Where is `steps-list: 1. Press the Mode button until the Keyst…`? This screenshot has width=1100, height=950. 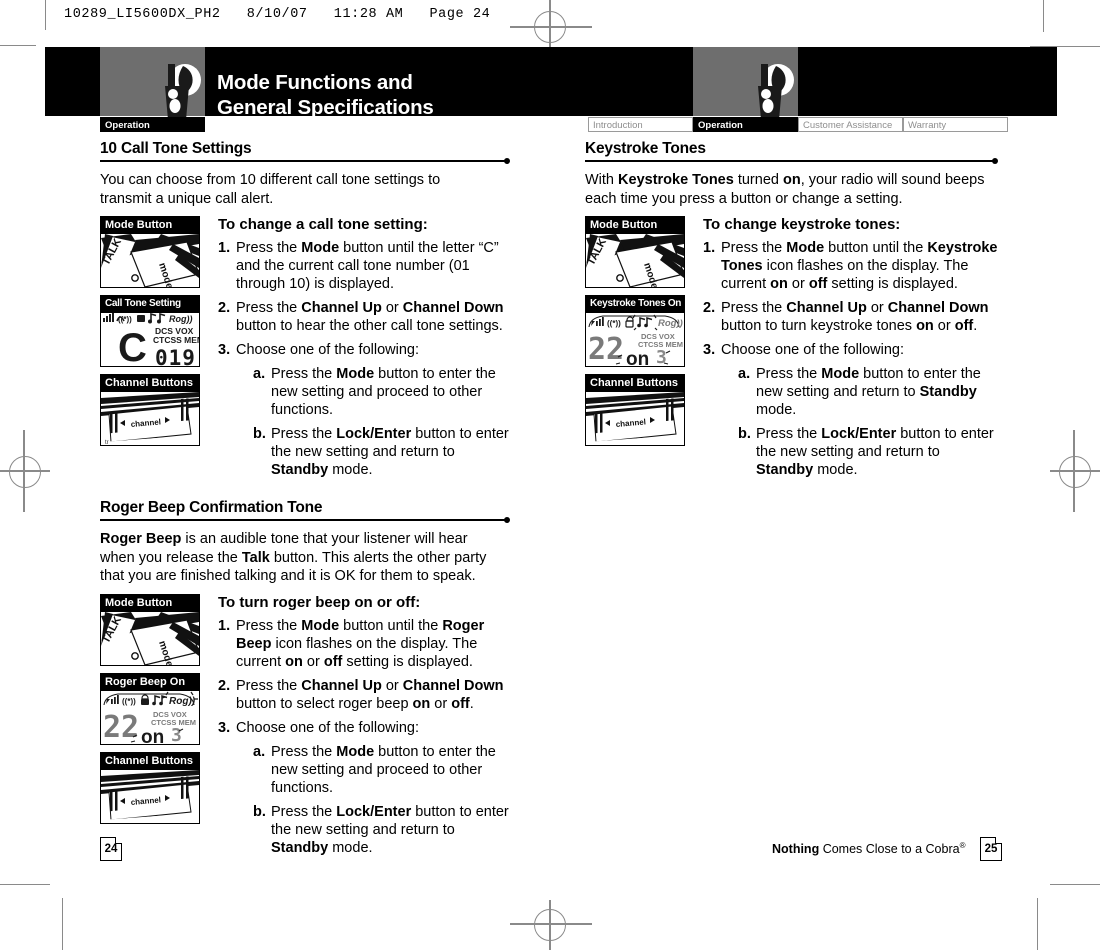 steps-list: 1. Press the Mode button until the Keyst… is located at coordinates (851, 359).